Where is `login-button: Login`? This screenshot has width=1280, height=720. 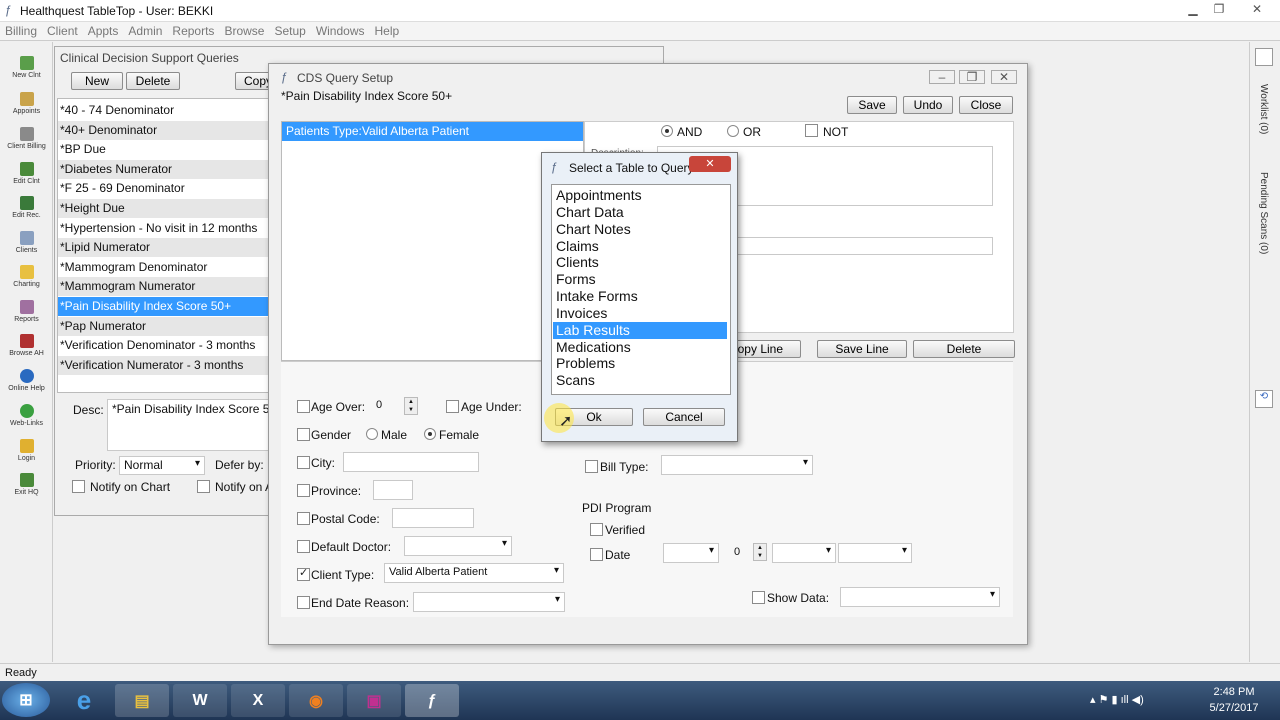
login-button: Login is located at coordinates (26, 450).